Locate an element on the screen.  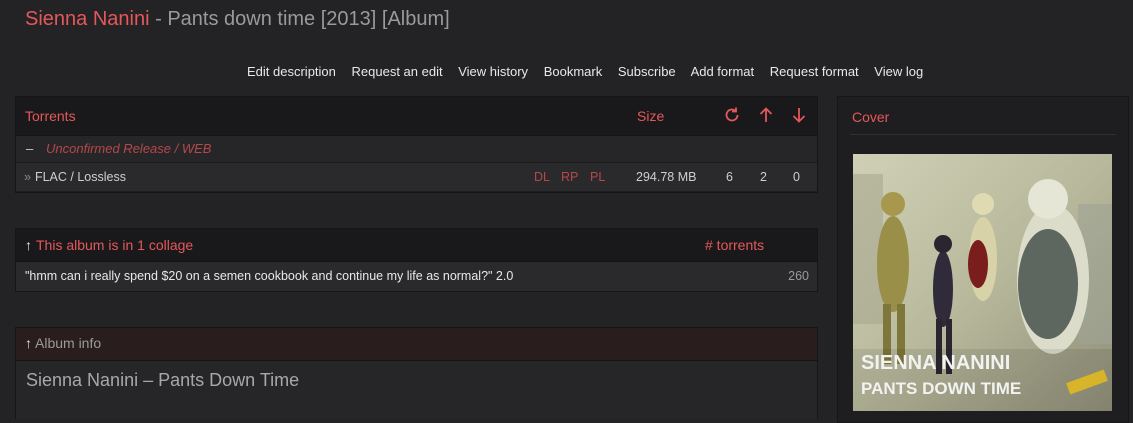
collage-header-label: ↑ This album is in 1 collage is located at coordinates (109, 245).